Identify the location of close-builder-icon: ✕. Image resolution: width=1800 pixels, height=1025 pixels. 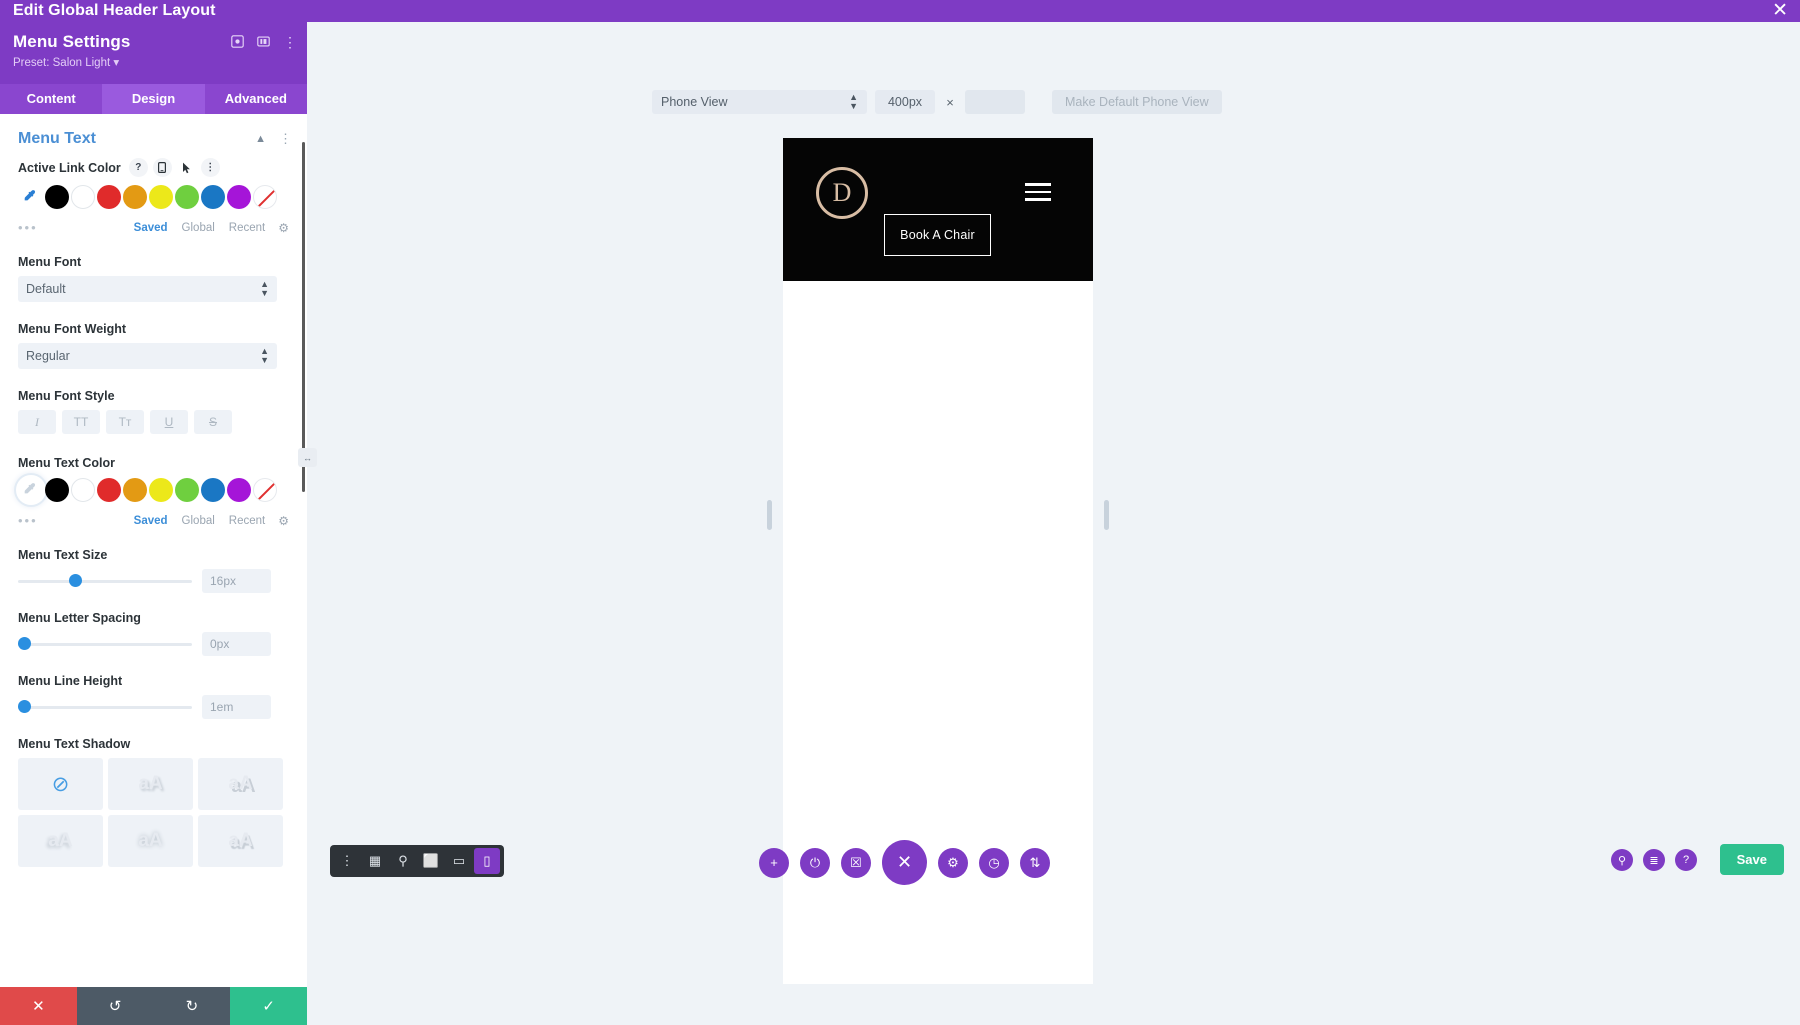
(904, 862).